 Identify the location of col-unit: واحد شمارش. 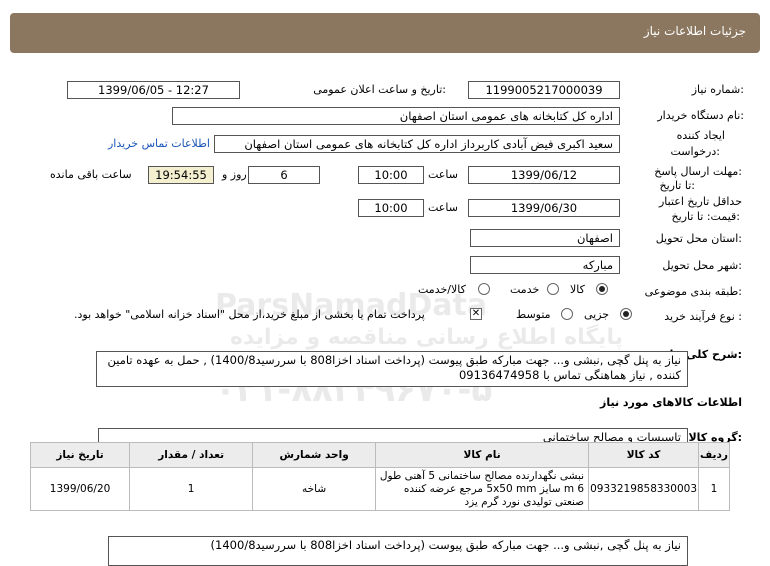
(314, 455).